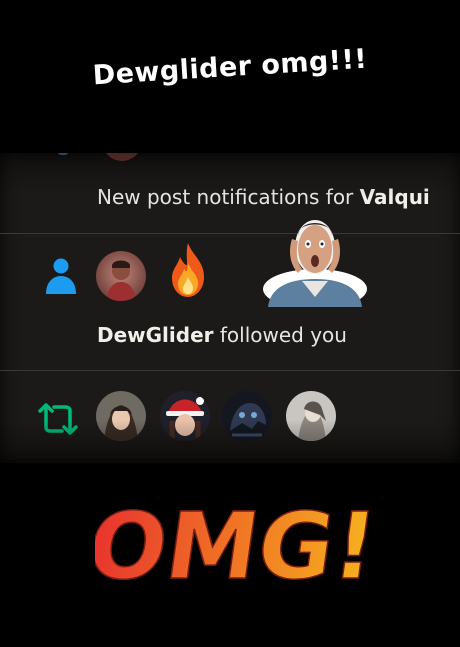  What do you see at coordinates (155, 335) in the screenshot?
I see `follower-username: DewGlider` at bounding box center [155, 335].